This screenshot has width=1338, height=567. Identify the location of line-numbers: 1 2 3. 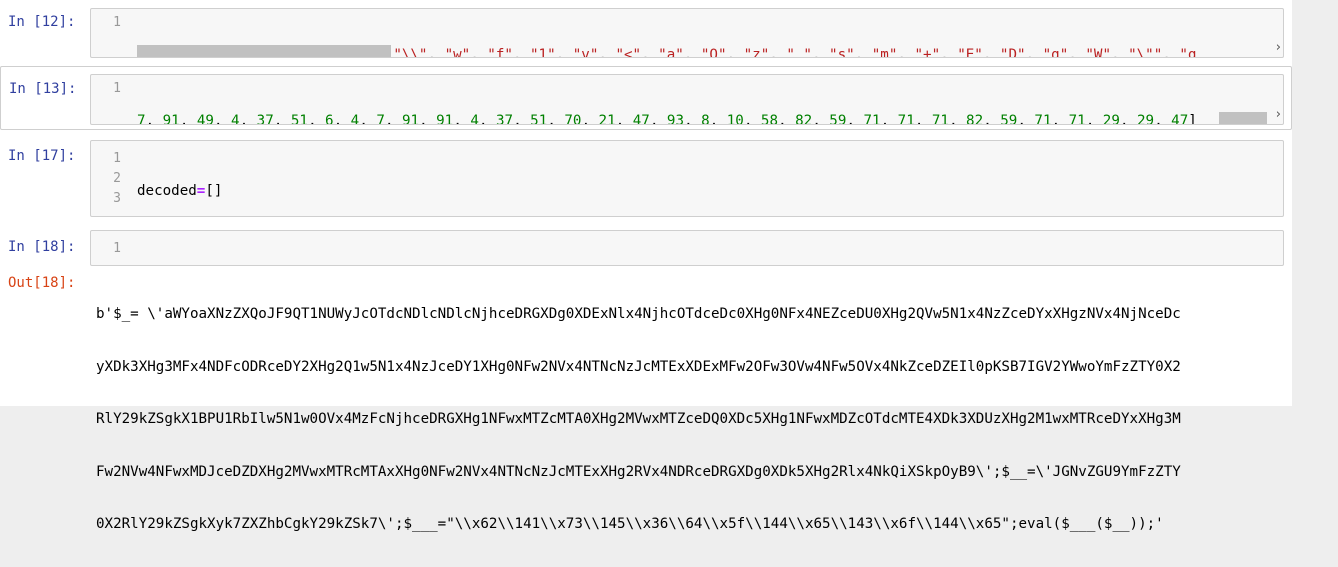
(110, 178).